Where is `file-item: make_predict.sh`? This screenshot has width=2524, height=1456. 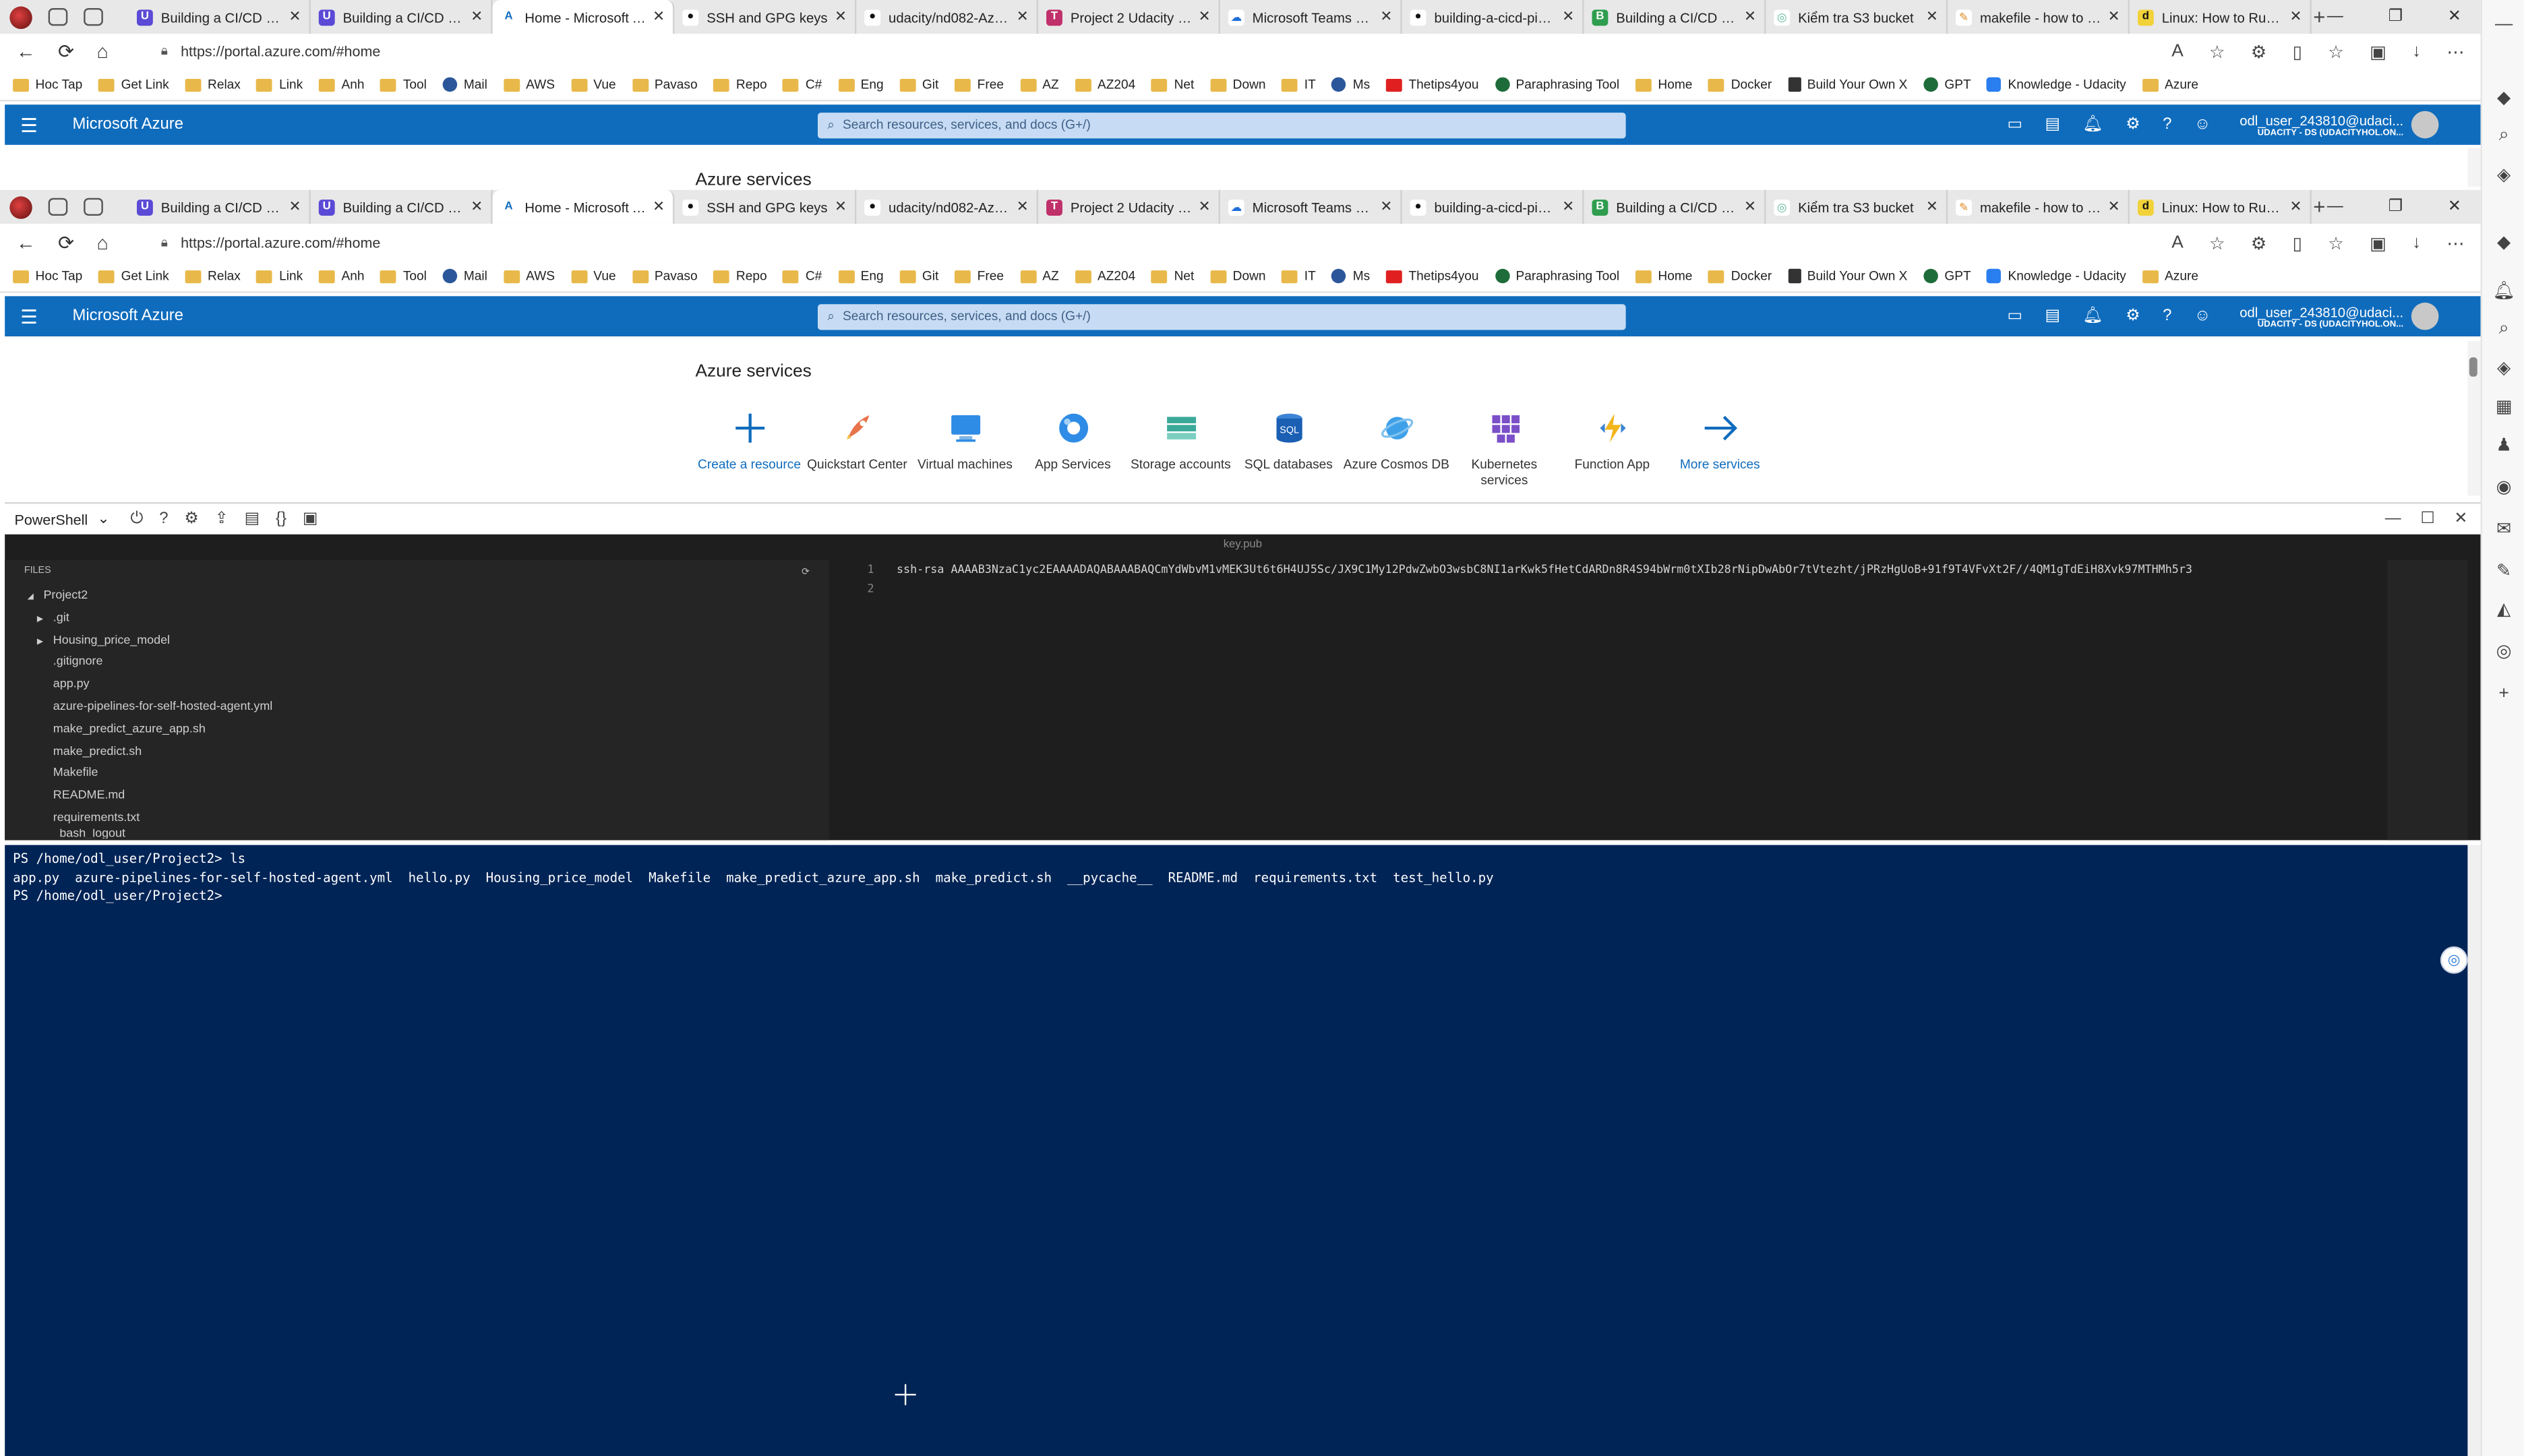
file-item: make_predict.sh is located at coordinates (417, 750).